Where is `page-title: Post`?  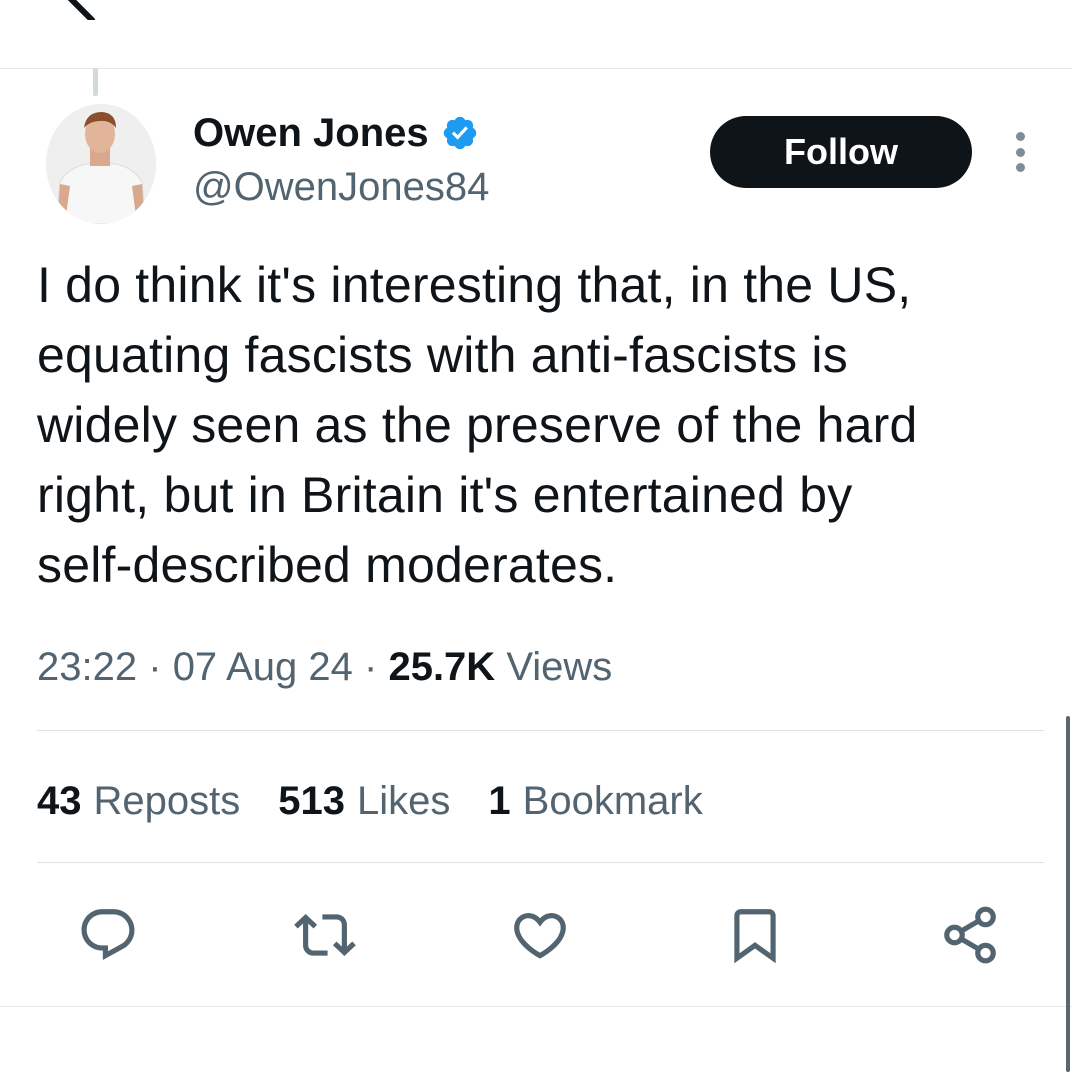 page-title: Post is located at coordinates (279, 5).